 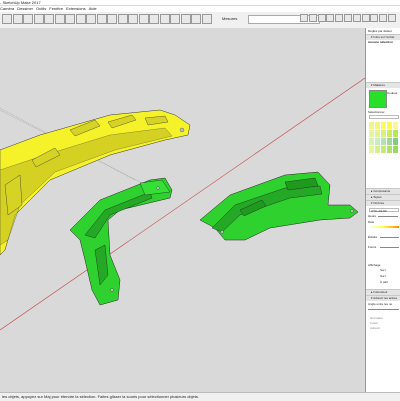 What do you see at coordinates (330, 18) in the screenshot?
I see `layout-icon` at bounding box center [330, 18].